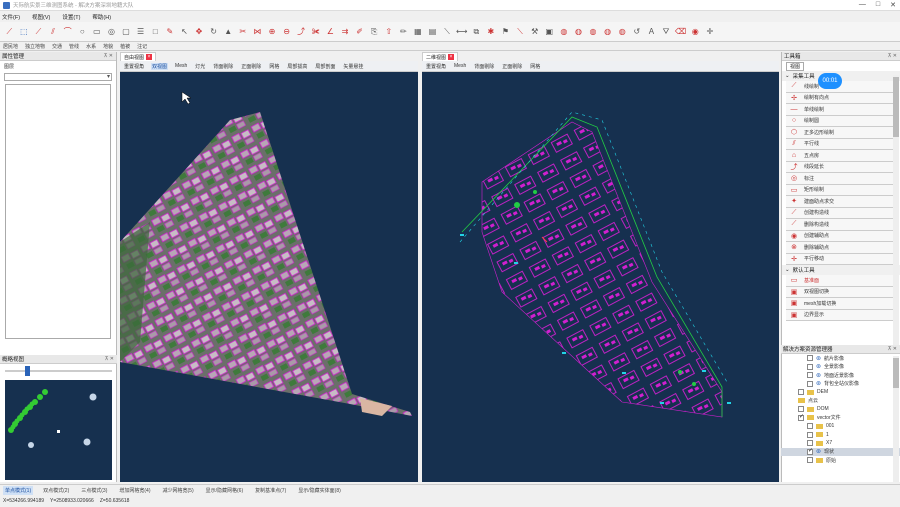 The image size is (900, 507). What do you see at coordinates (213, 31) in the screenshot?
I see `rotate-icon: ↻` at bounding box center [213, 31].